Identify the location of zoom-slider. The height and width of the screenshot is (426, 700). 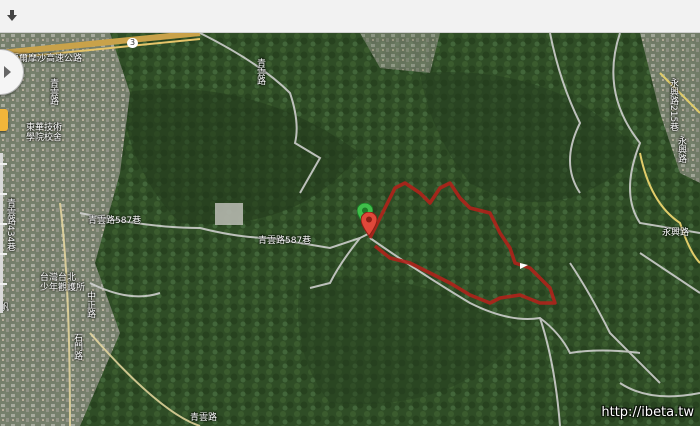
(3, 233).